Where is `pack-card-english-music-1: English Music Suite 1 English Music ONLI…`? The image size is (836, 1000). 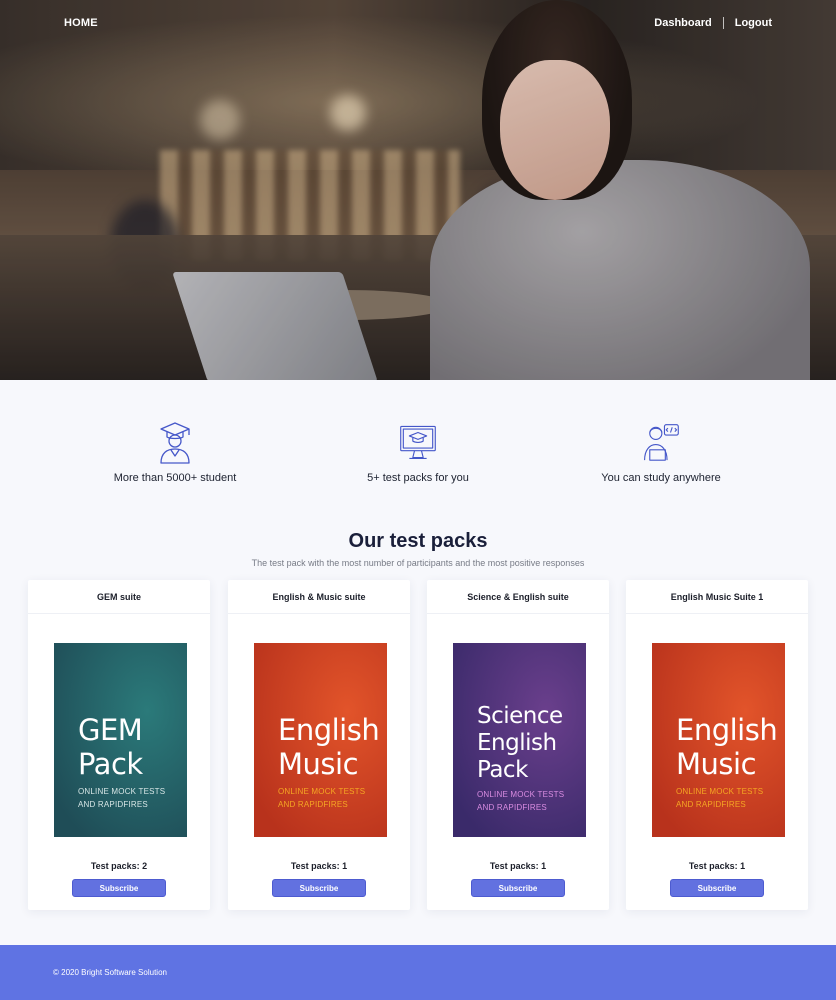
pack-card-english-music-1: English Music Suite 1 English Music ONLI… is located at coordinates (717, 745).